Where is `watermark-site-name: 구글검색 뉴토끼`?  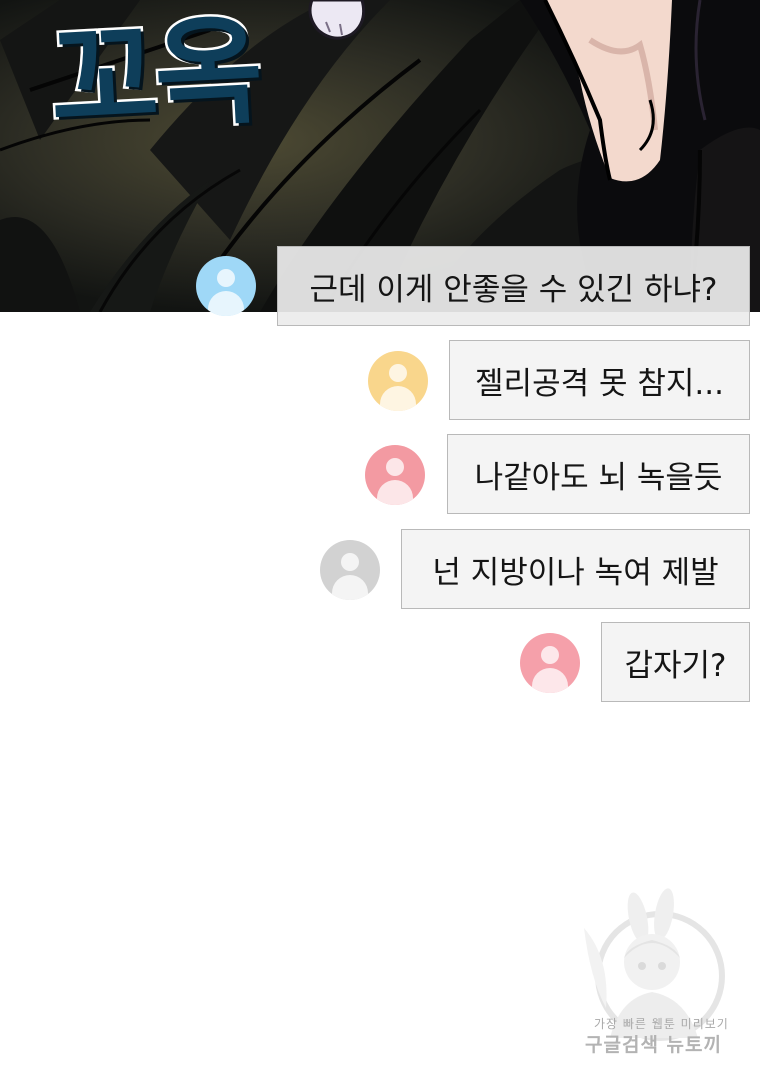 watermark-site-name: 구글검색 뉴토끼 is located at coordinates (653, 1045).